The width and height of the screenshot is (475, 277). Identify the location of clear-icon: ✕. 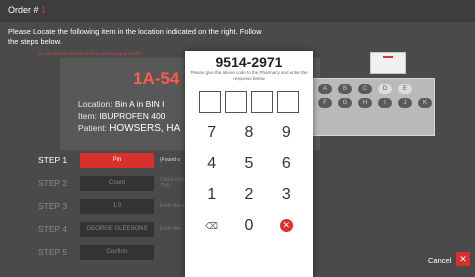
(286, 226).